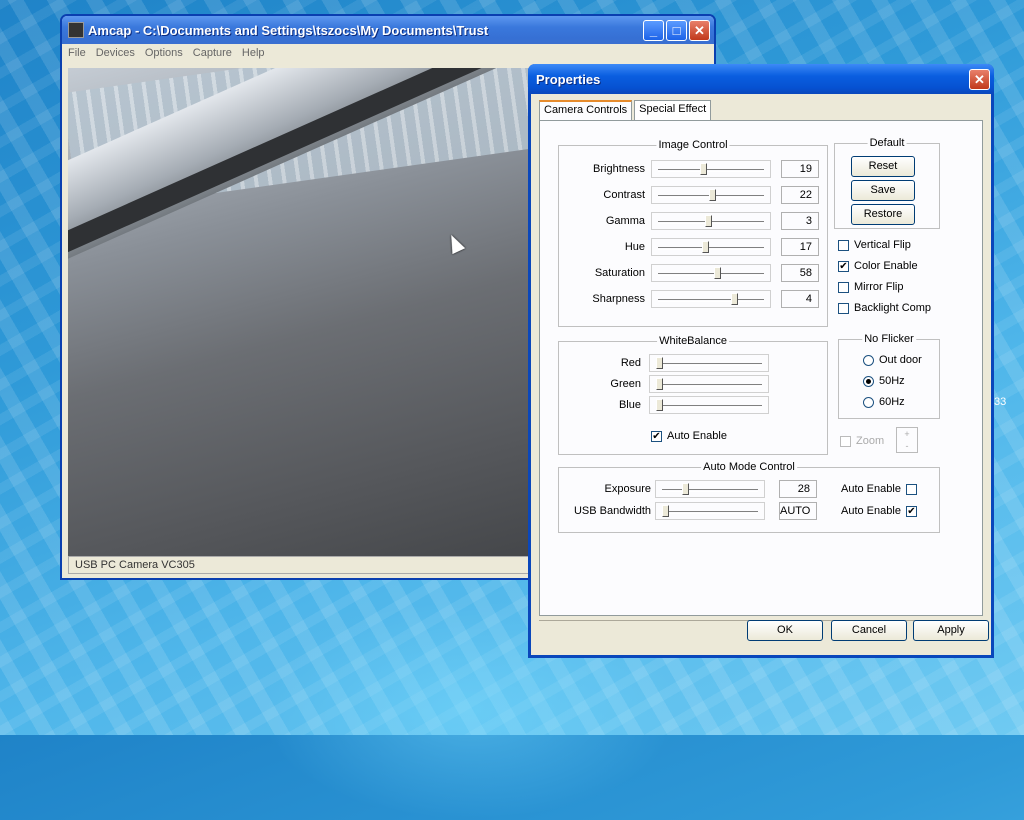 The width and height of the screenshot is (1024, 820). Describe the element at coordinates (734, 299) in the screenshot. I see `image-control-sharpness-thumb` at that location.